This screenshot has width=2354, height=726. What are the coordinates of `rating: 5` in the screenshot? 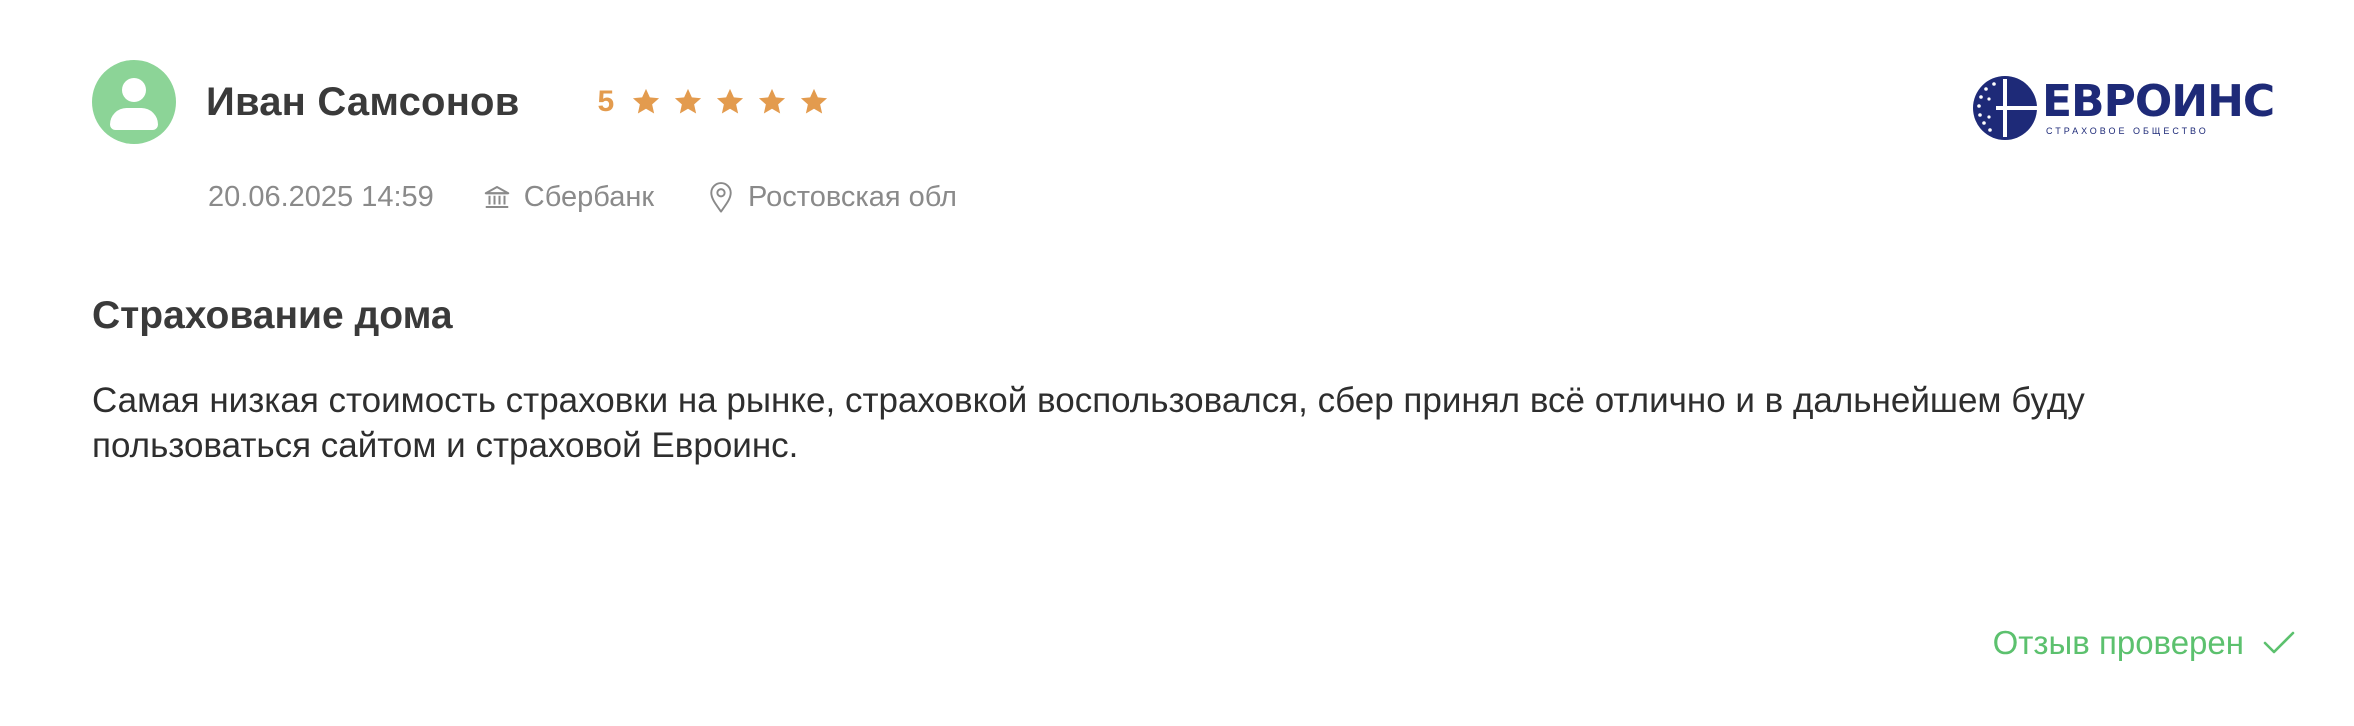 It's located at (718, 102).